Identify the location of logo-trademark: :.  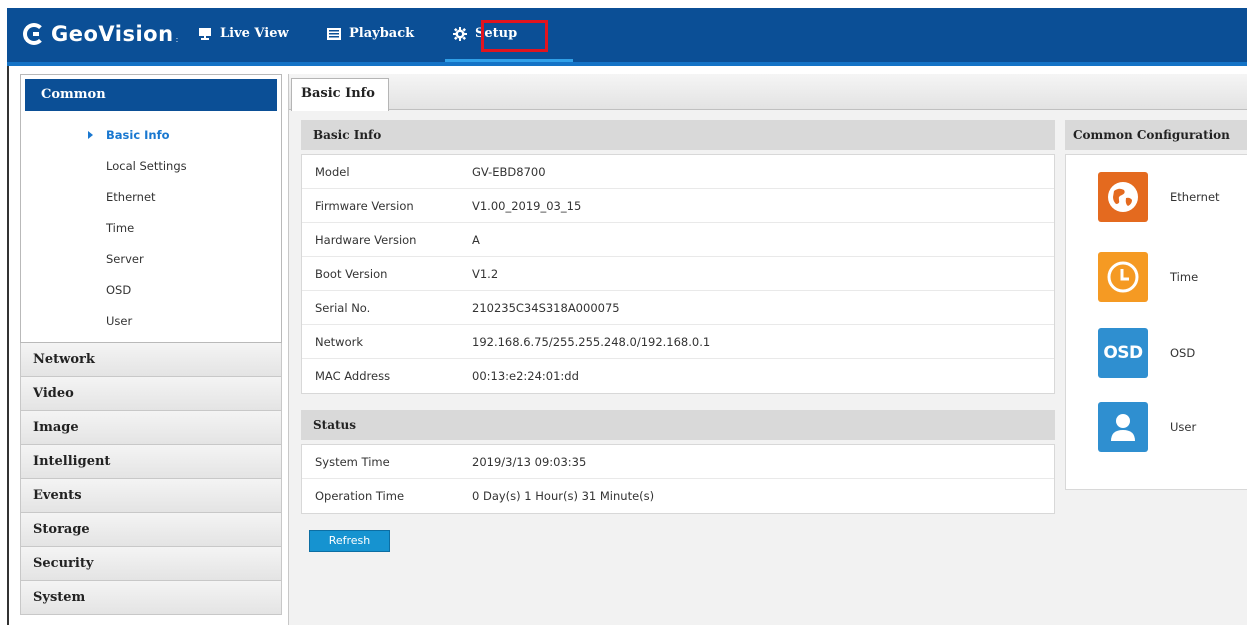
(177, 39).